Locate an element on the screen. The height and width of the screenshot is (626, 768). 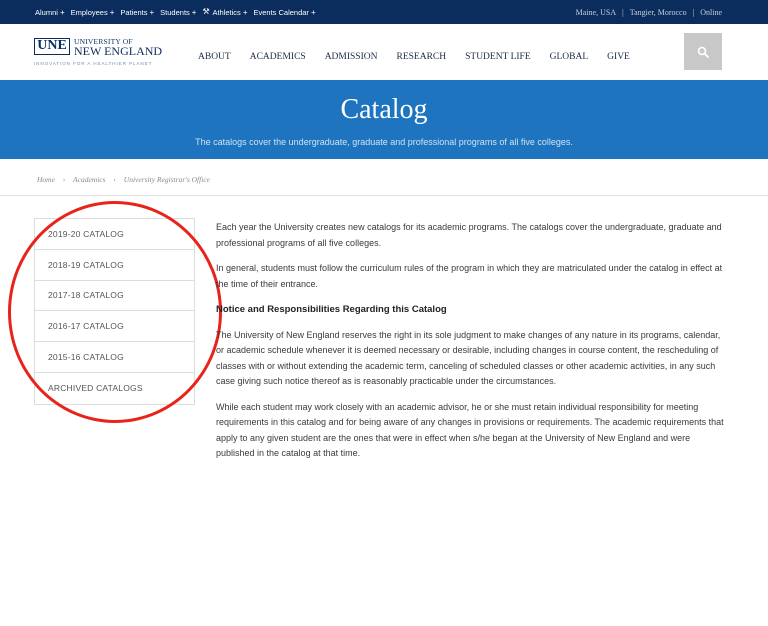
divider is located at coordinates (384, 195).